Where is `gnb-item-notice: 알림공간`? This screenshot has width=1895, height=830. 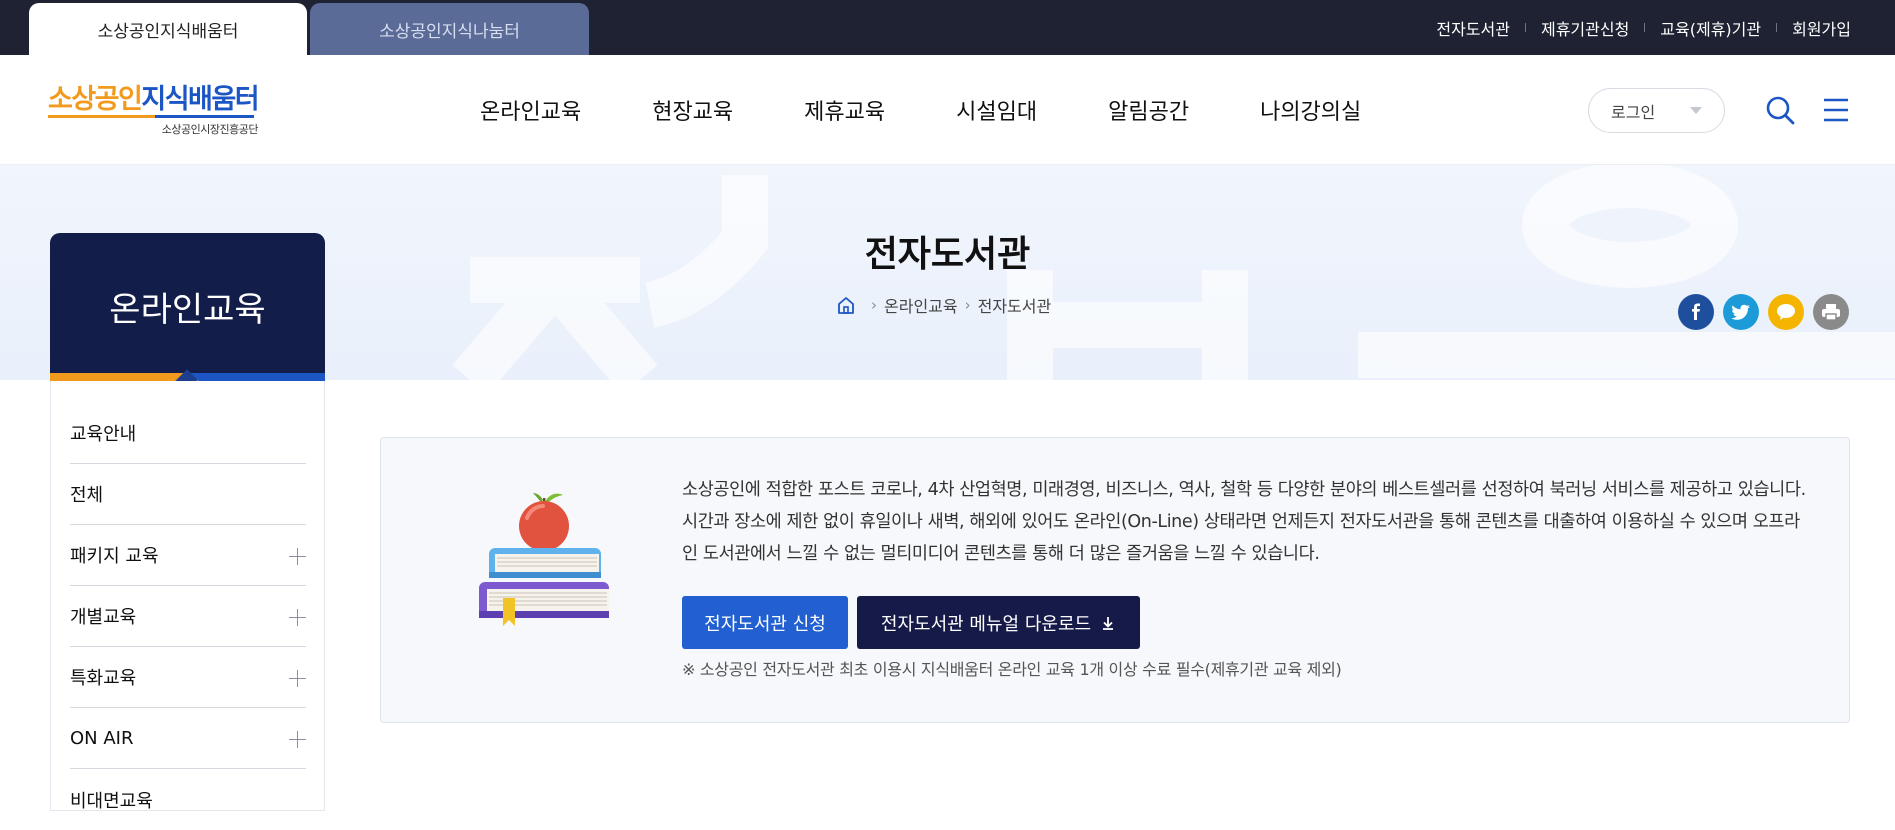 gnb-item-notice: 알림공간 is located at coordinates (1148, 110).